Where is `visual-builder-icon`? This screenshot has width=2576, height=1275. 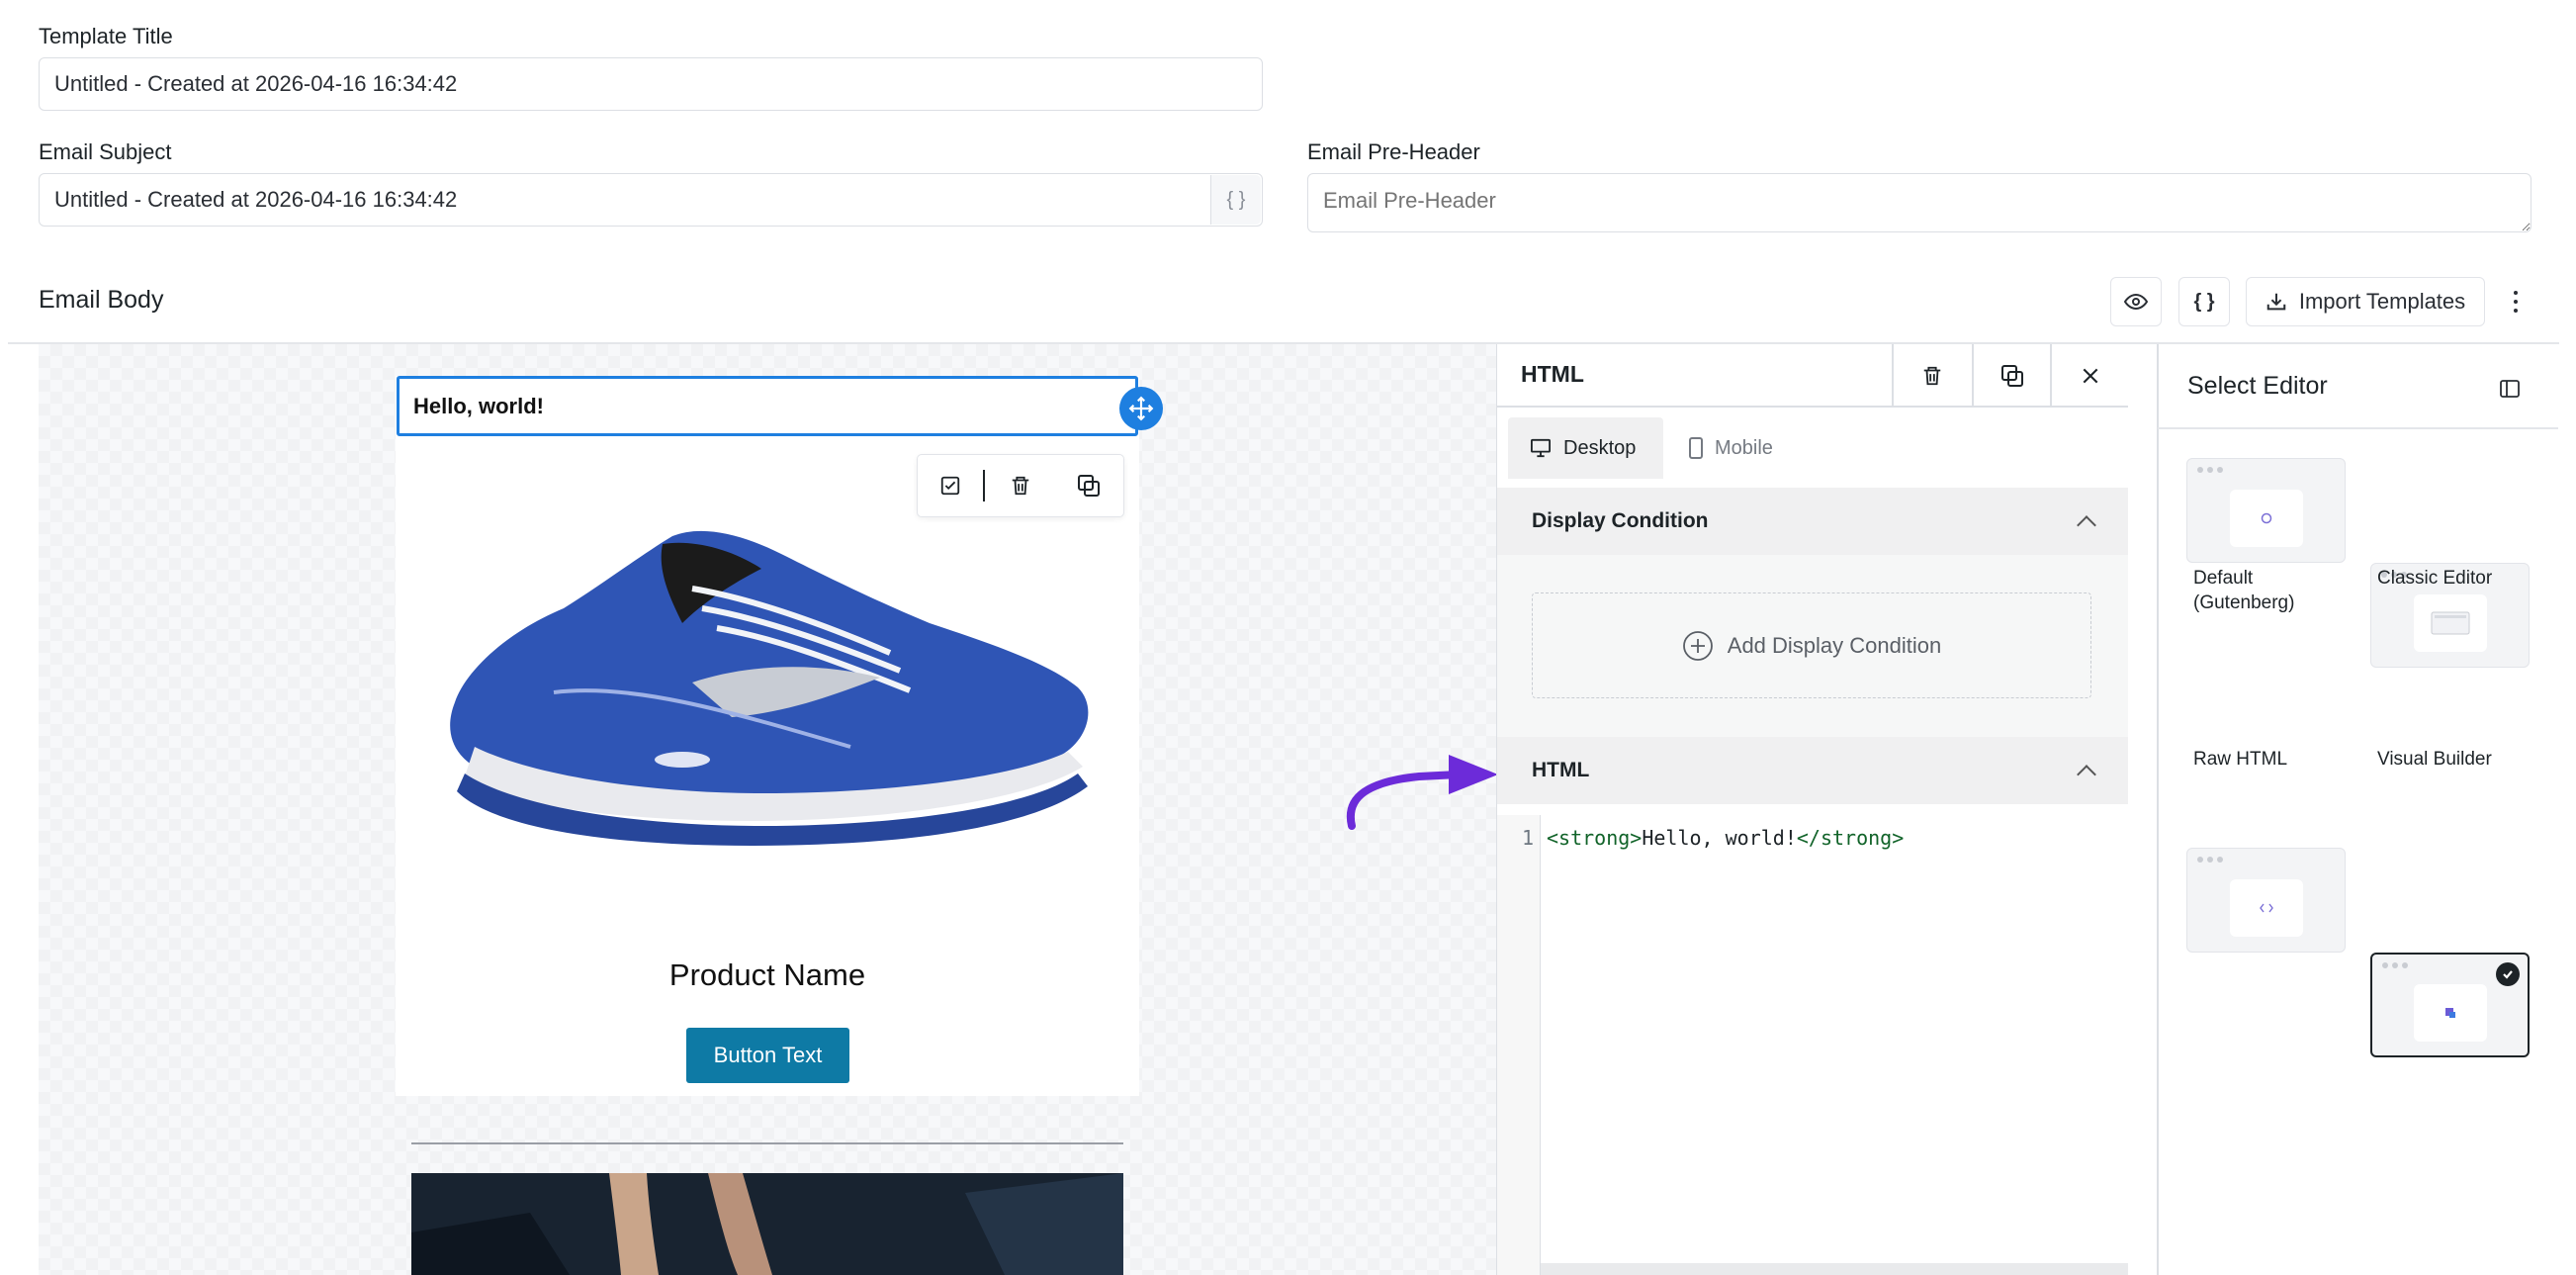
visual-builder-icon is located at coordinates (2449, 1014).